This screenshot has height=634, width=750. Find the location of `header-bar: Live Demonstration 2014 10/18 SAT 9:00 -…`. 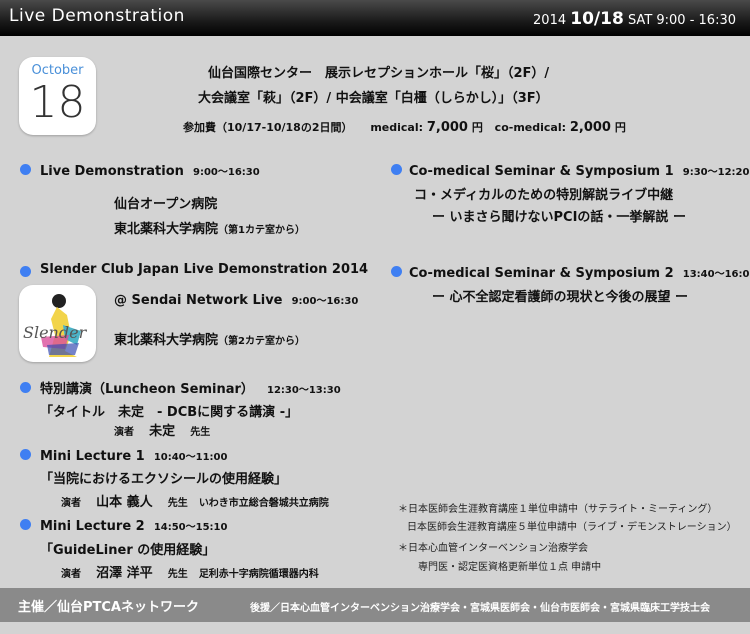

header-bar: Live Demonstration 2014 10/18 SAT 9:00 -… is located at coordinates (375, 18).